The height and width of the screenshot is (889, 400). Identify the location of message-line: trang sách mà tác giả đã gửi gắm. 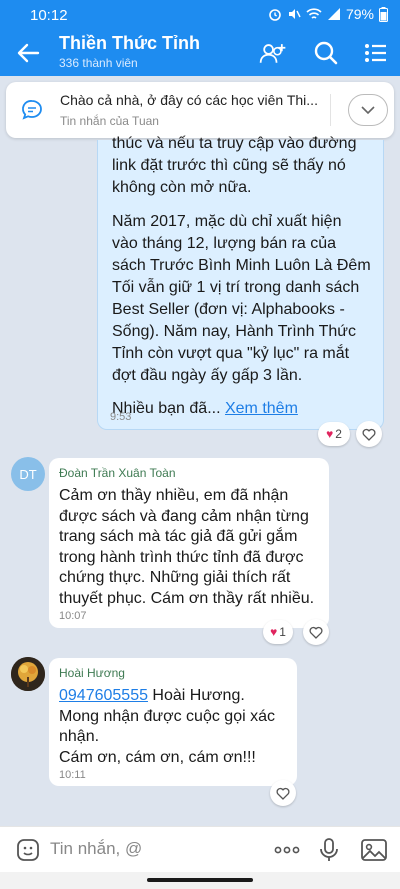
(178, 536).